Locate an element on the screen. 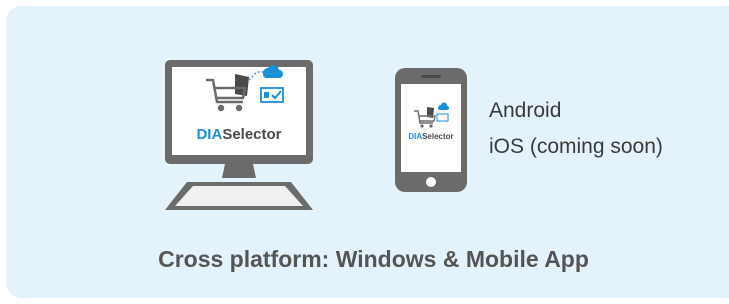 This screenshot has height=304, width=729. desktop-computer-icon: DIASelector is located at coordinates (239, 135).